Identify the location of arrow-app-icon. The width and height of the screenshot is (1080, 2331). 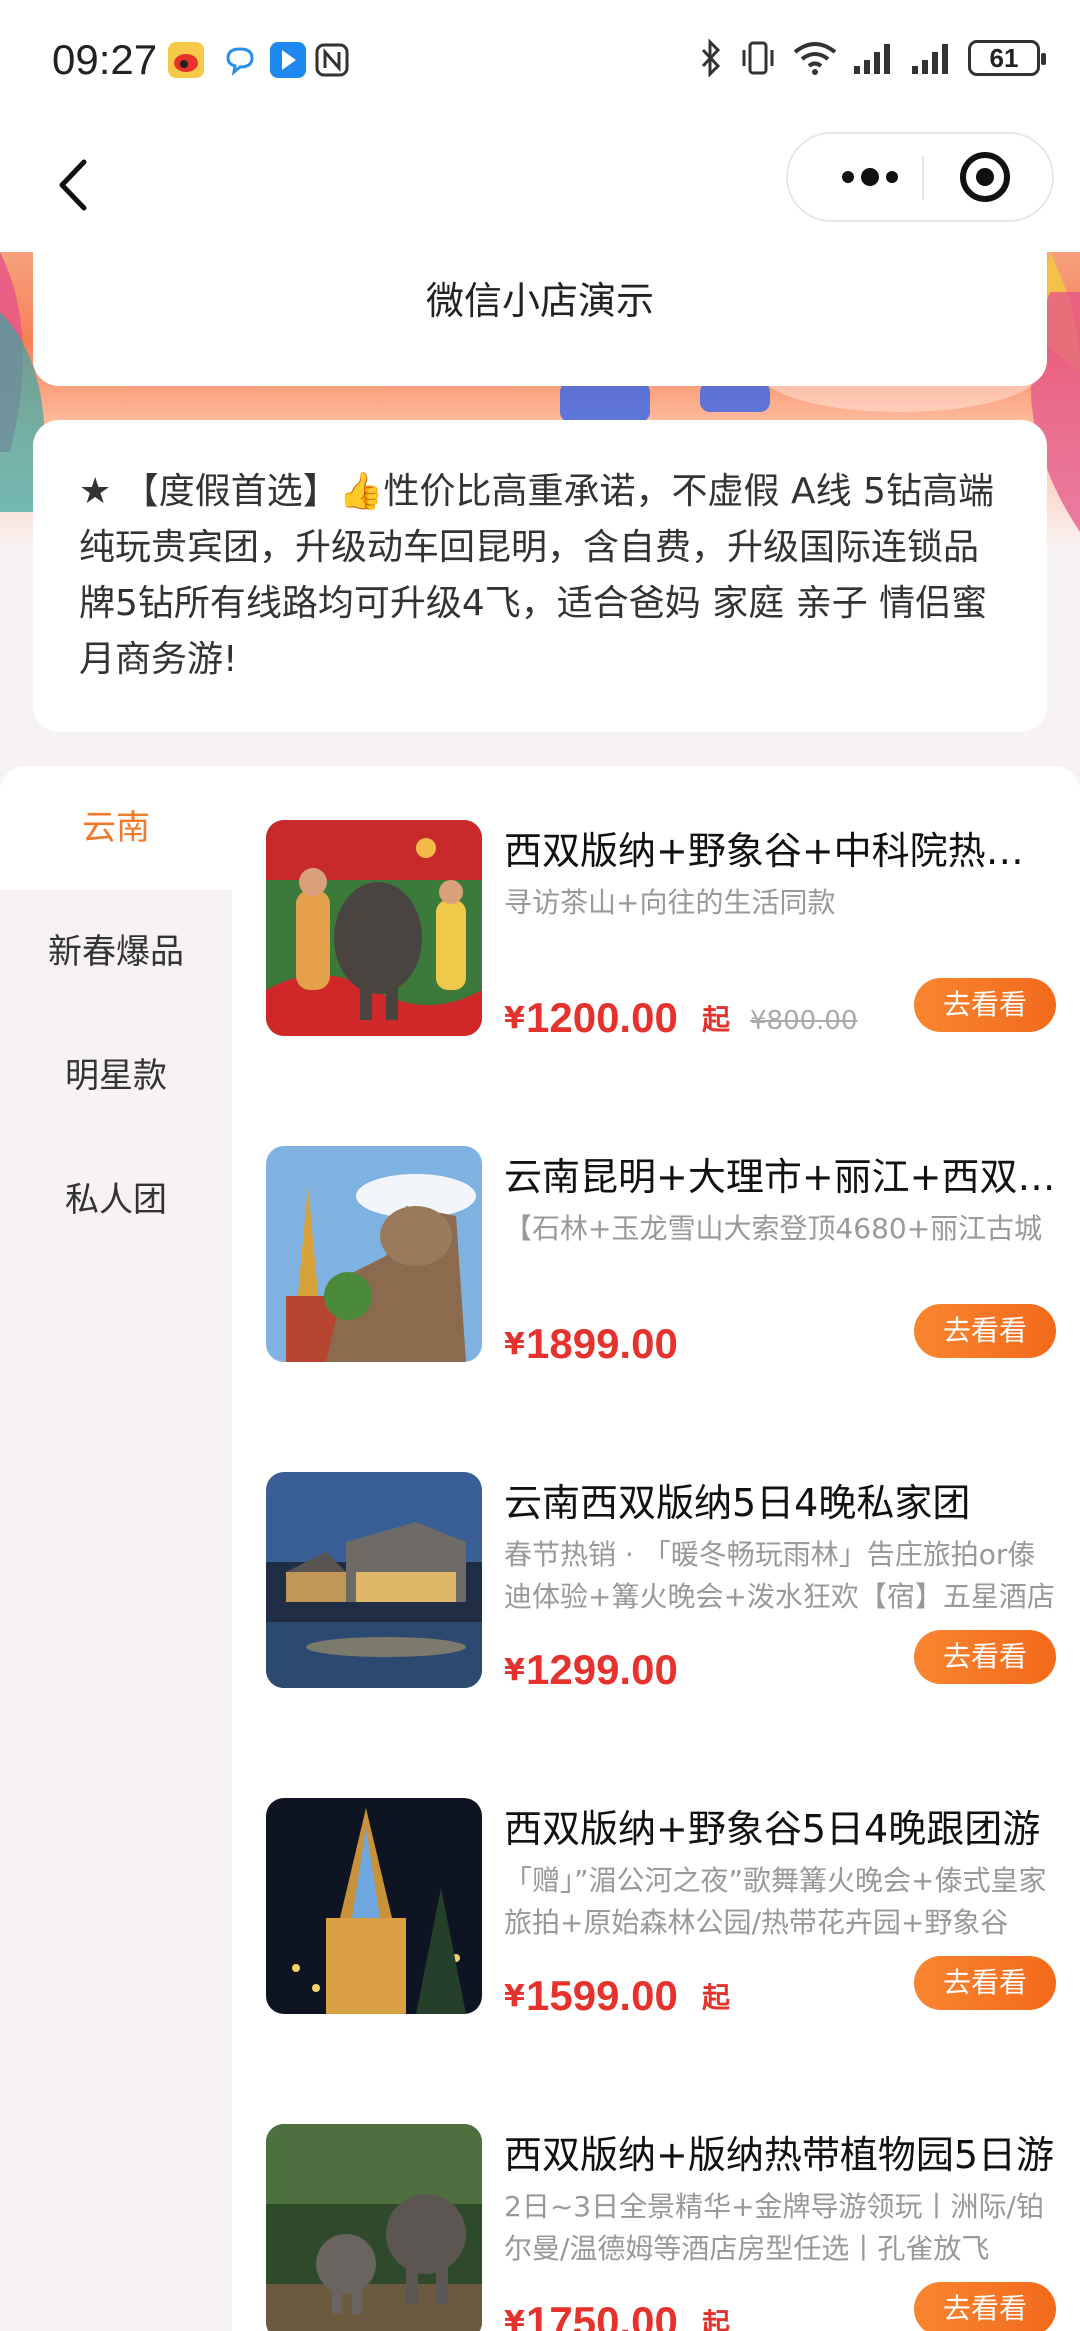
(288, 60).